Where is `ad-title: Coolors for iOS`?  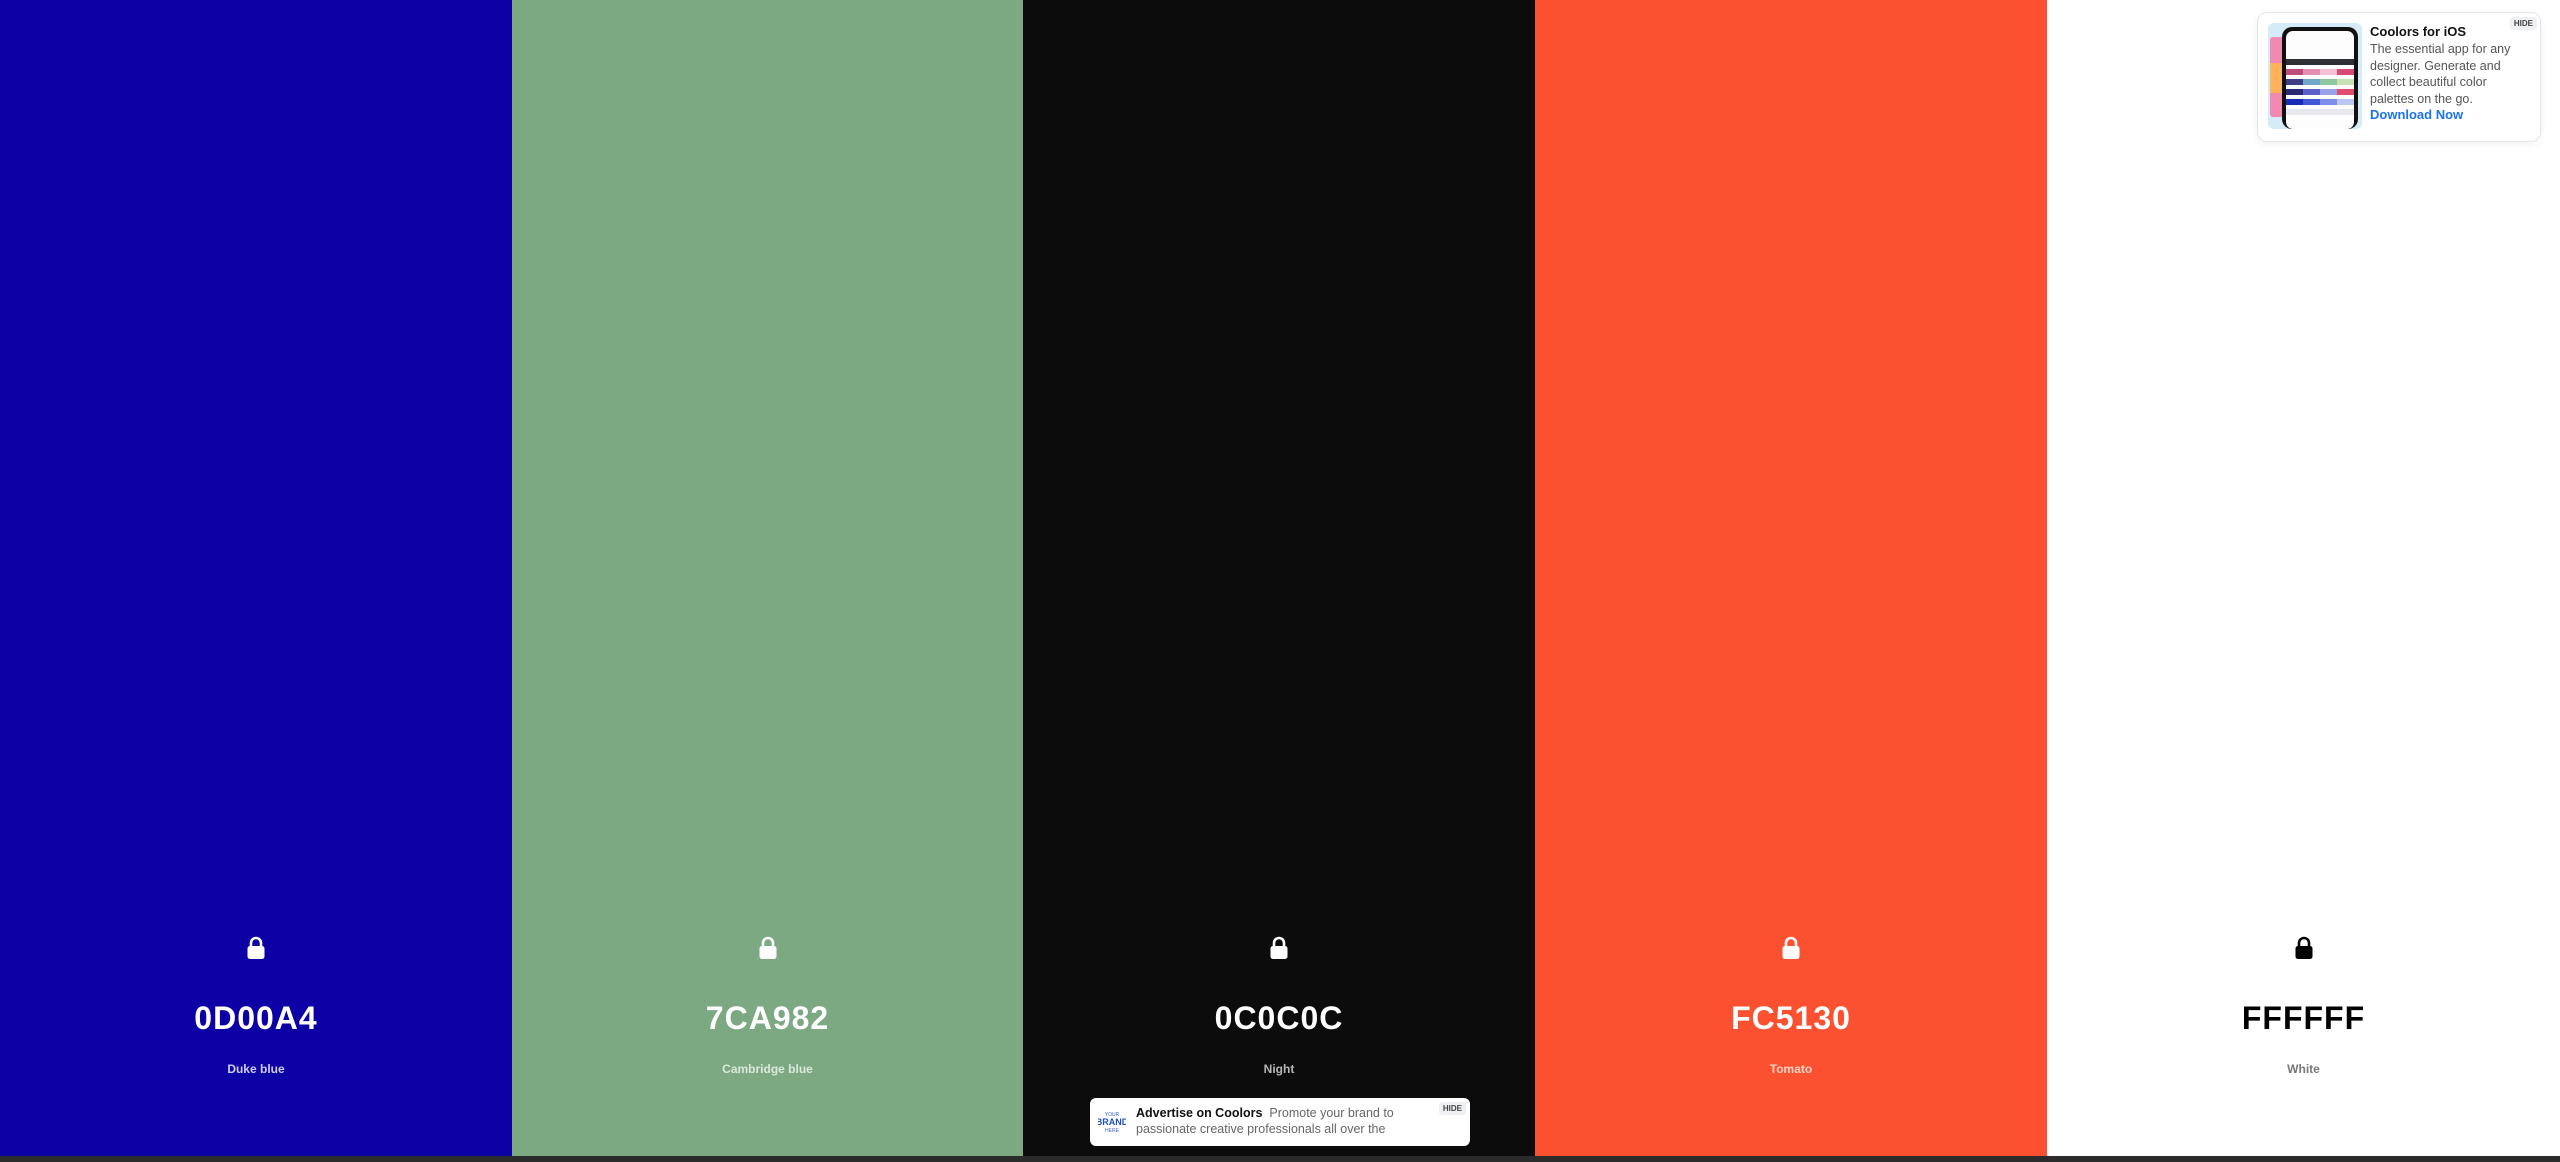 ad-title: Coolors for iOS is located at coordinates (2418, 31).